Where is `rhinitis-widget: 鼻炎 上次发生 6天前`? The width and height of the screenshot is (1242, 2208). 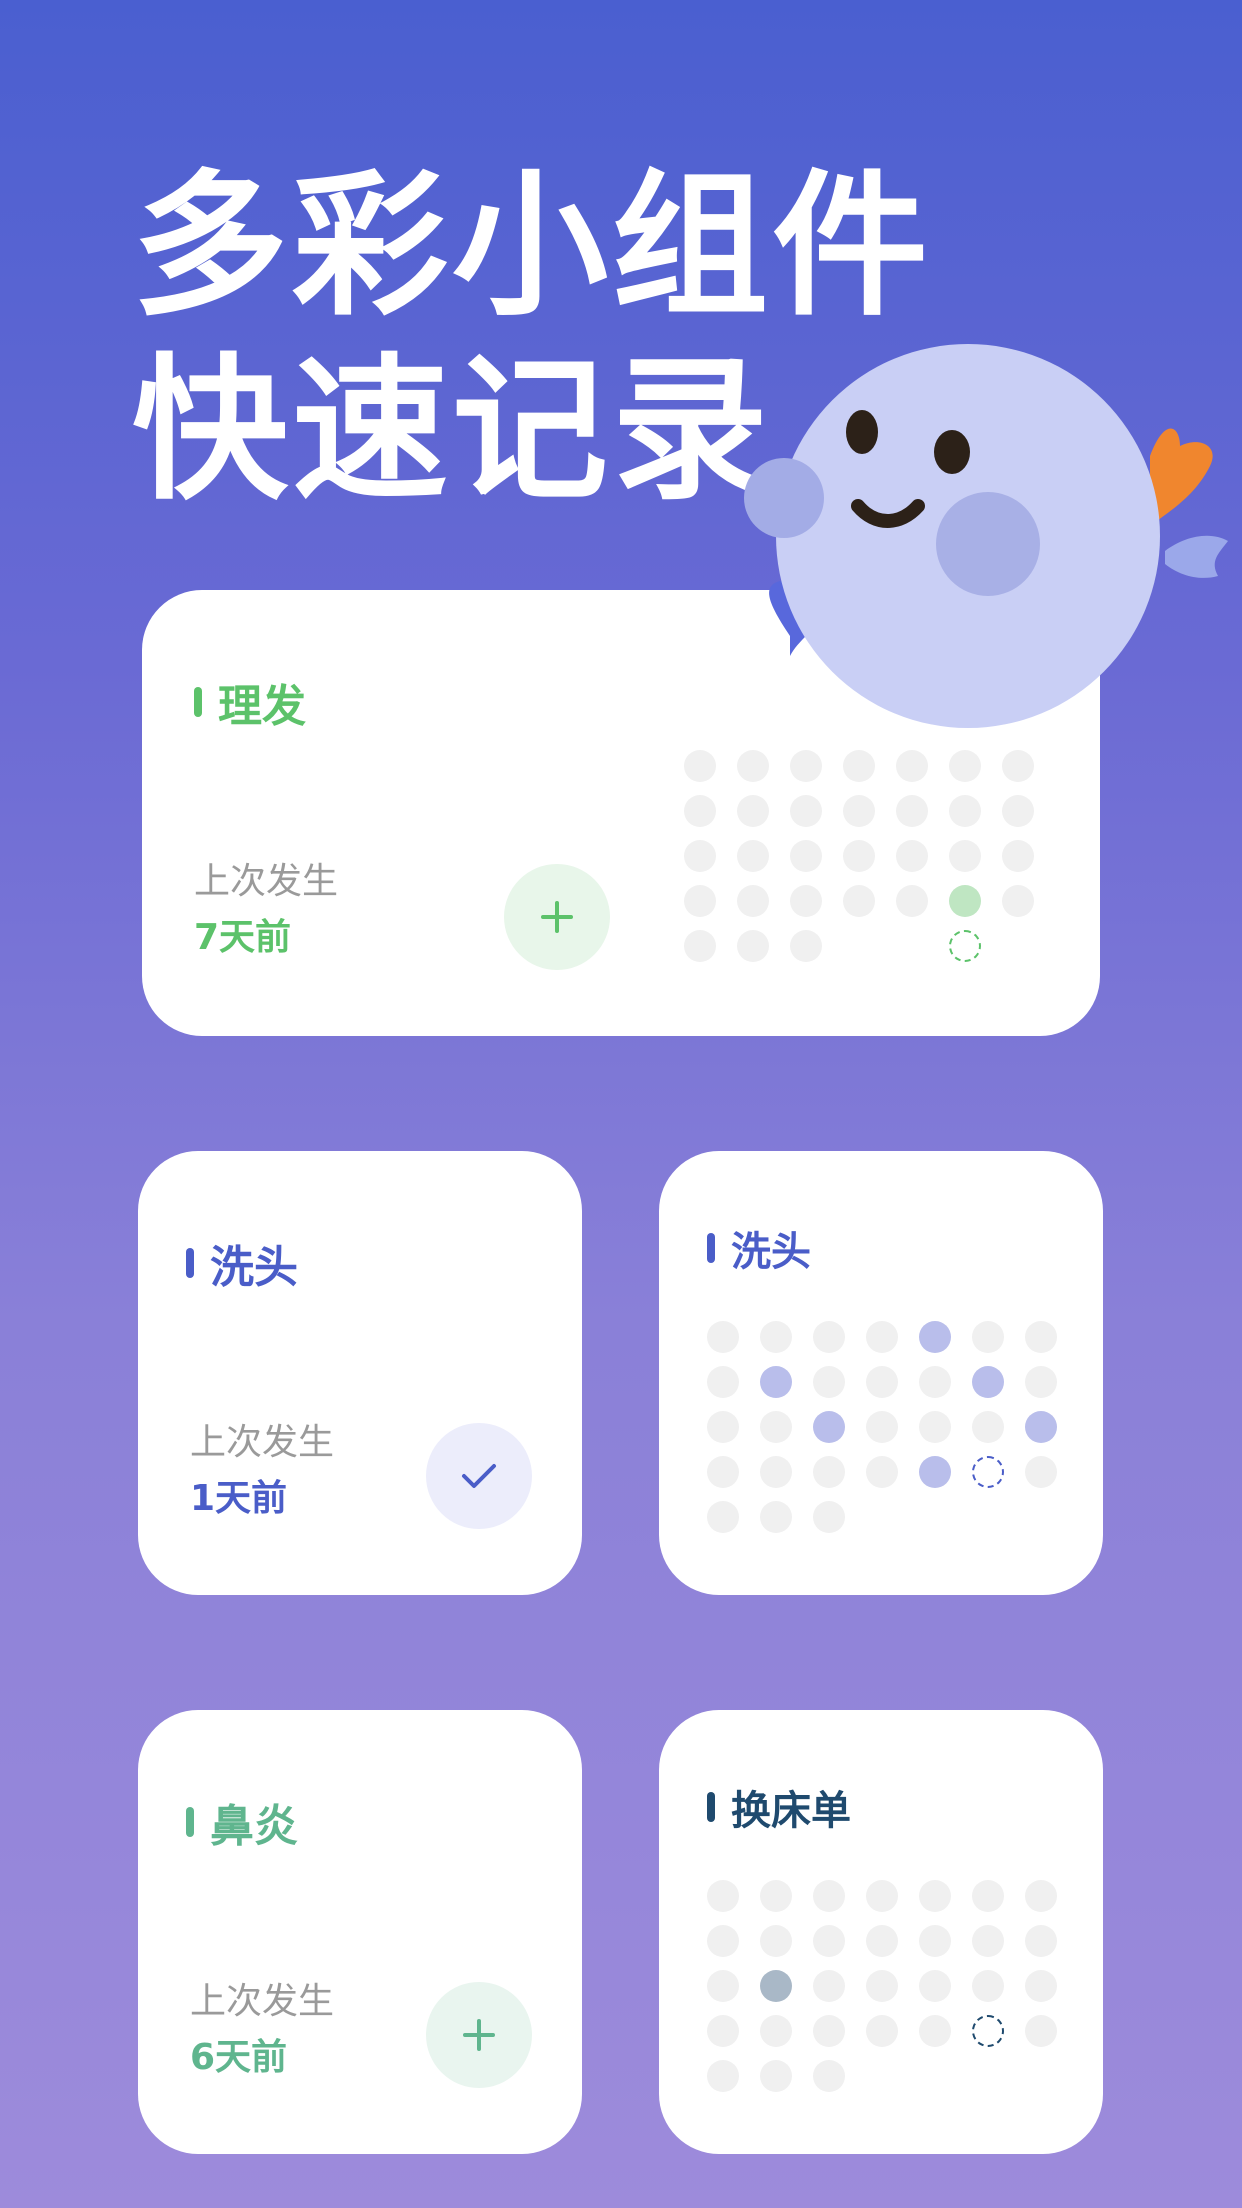 rhinitis-widget: 鼻炎 上次发生 6天前 is located at coordinates (360, 1932).